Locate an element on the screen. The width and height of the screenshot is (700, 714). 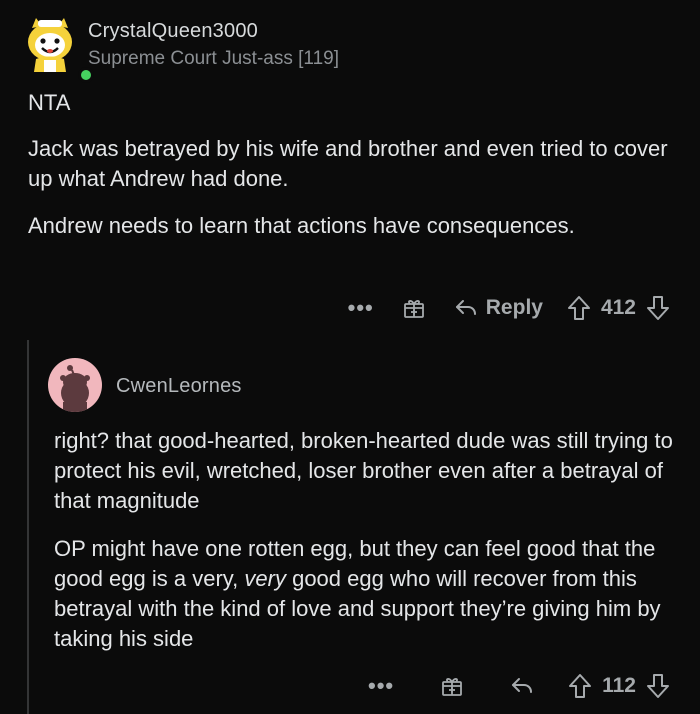
reply-button is located at coordinates (522, 686).